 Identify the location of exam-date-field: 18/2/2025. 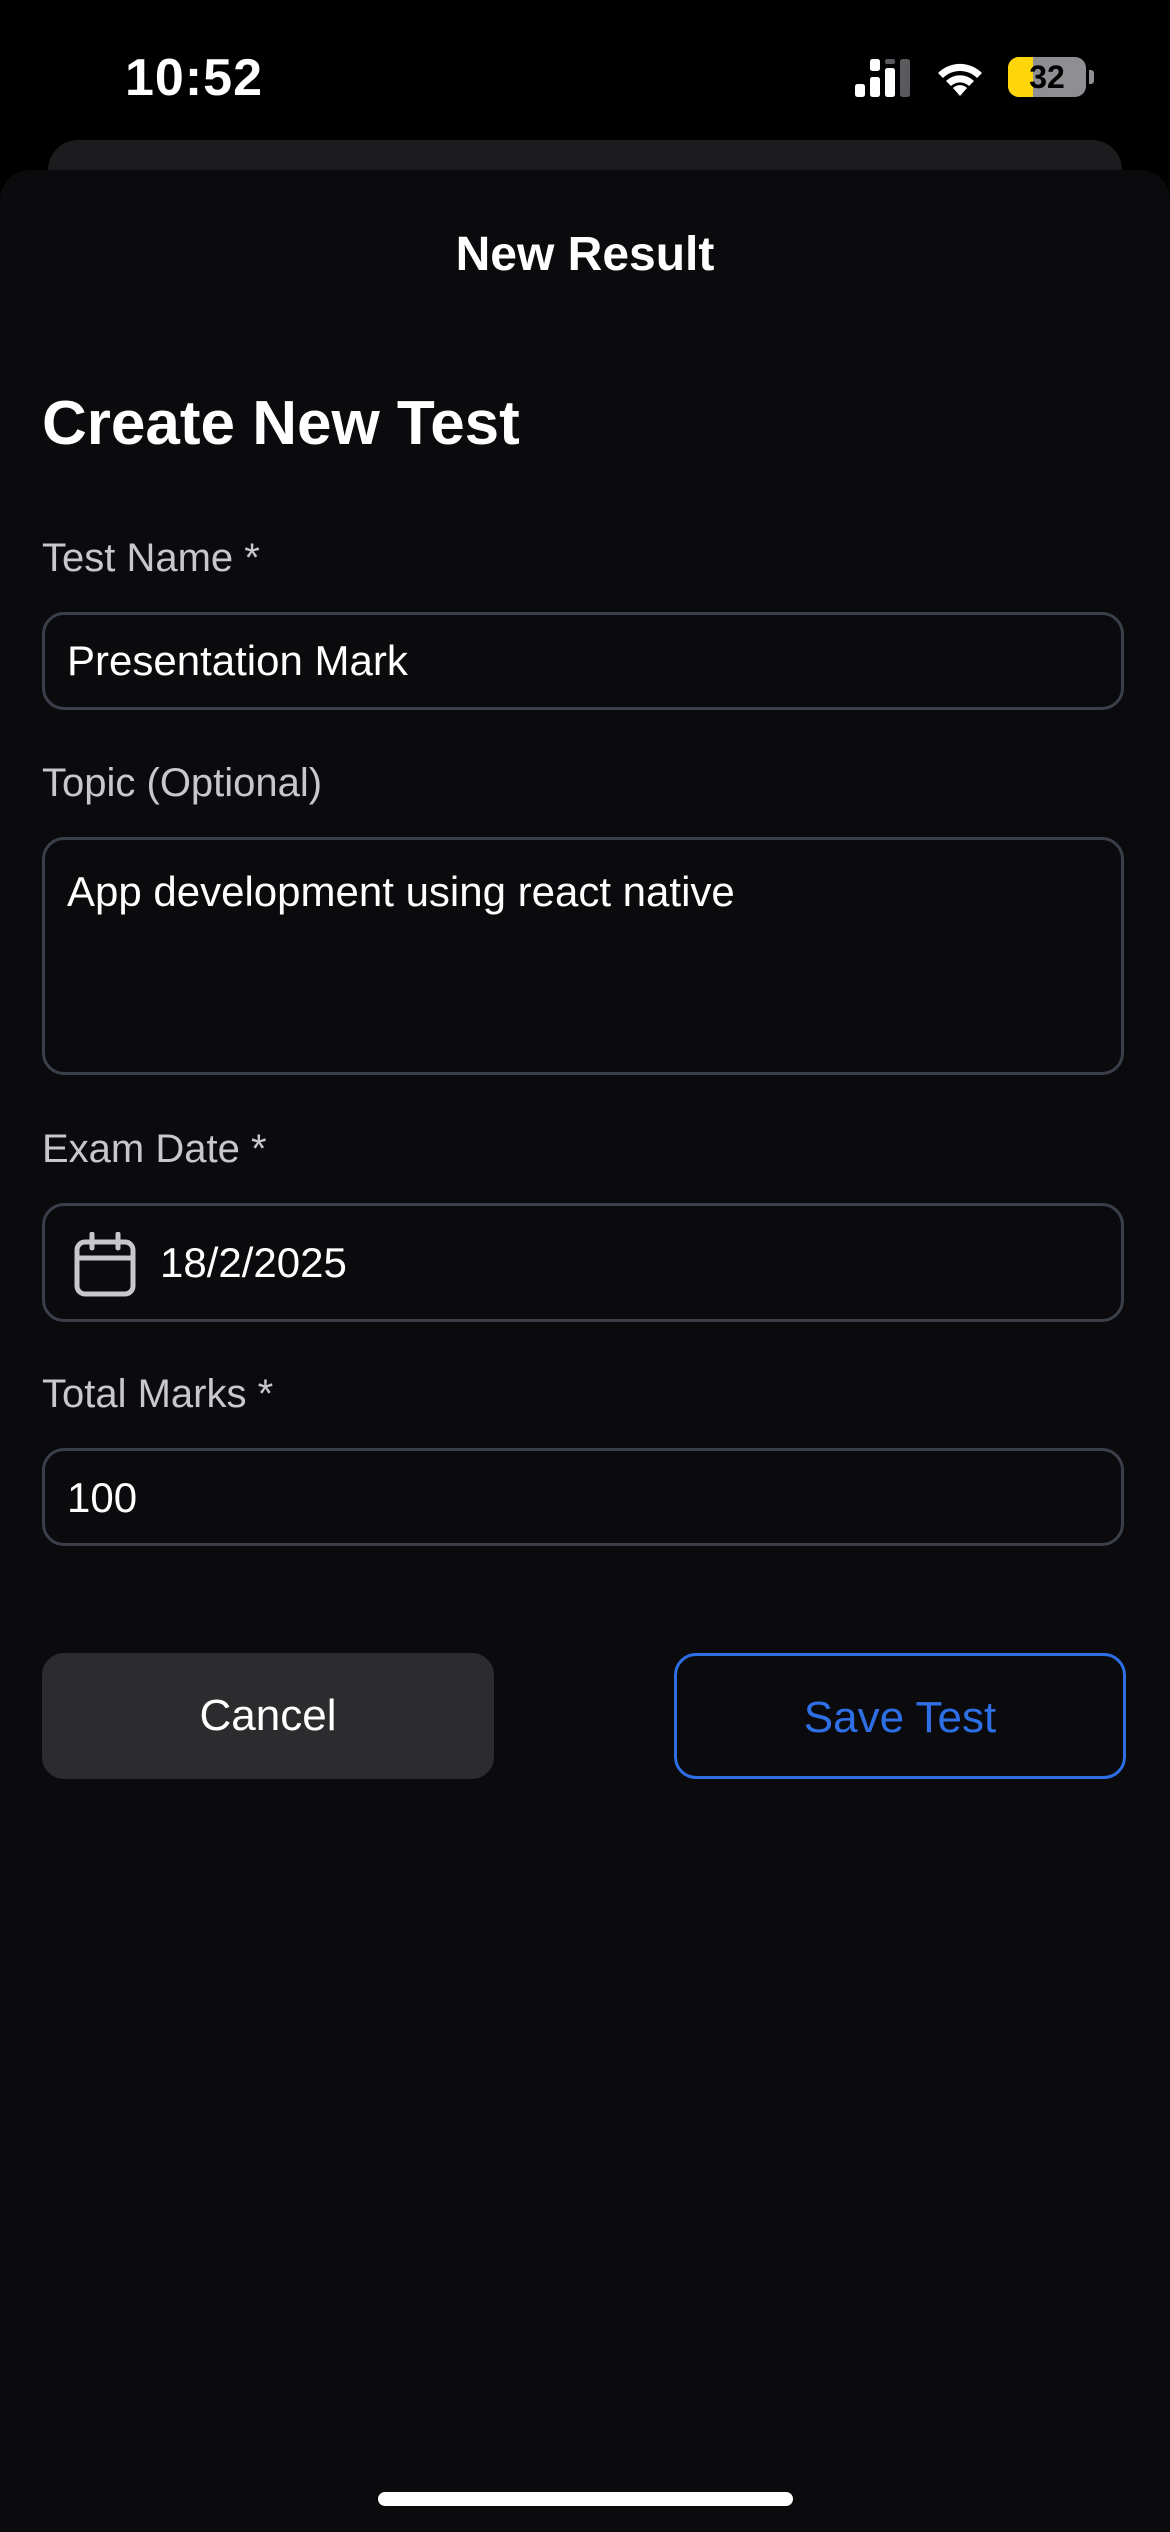
(583, 1262).